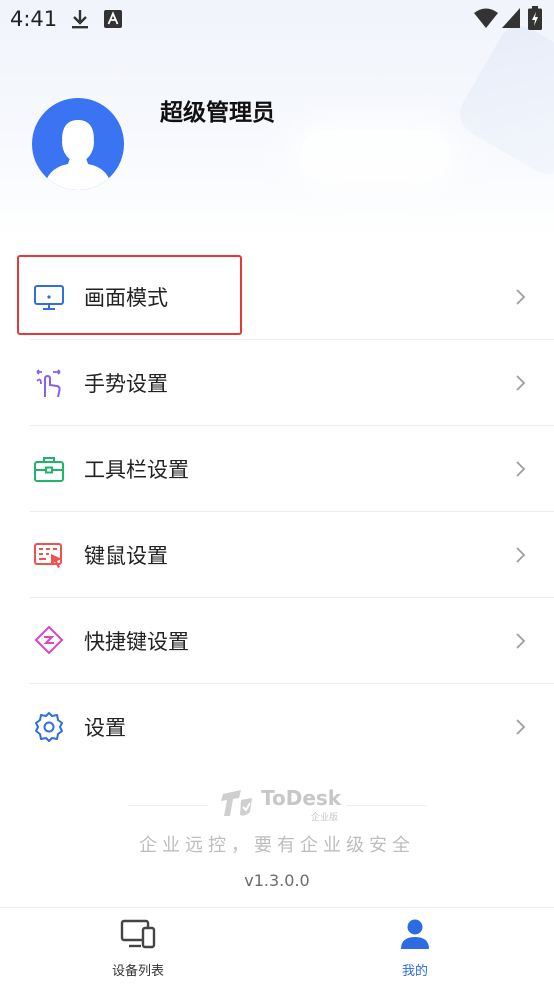  I want to click on username: 超级管理员, so click(217, 113).